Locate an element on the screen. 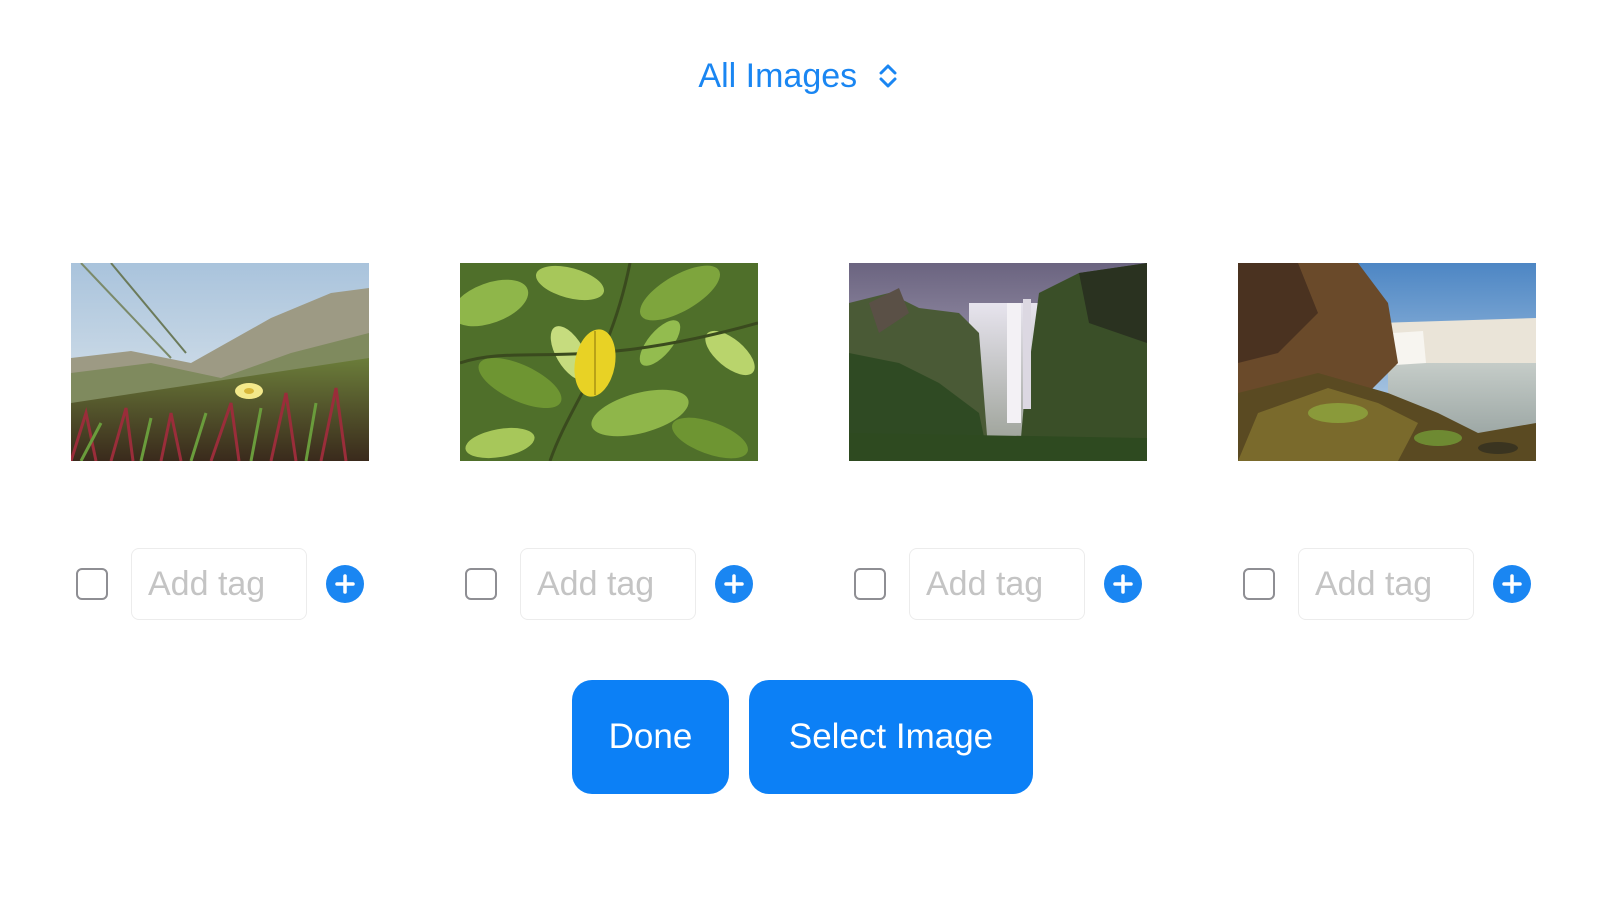 This screenshot has width=1599, height=900. image-thumbnail-canyon-waterfall is located at coordinates (998, 362).